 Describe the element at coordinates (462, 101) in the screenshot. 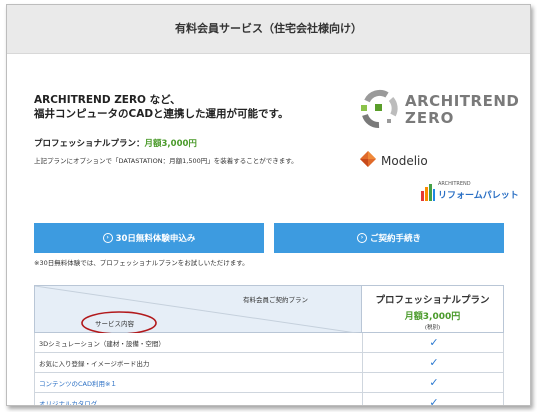

I see `architrend-zero-logo-top: ARCHITREND` at that location.